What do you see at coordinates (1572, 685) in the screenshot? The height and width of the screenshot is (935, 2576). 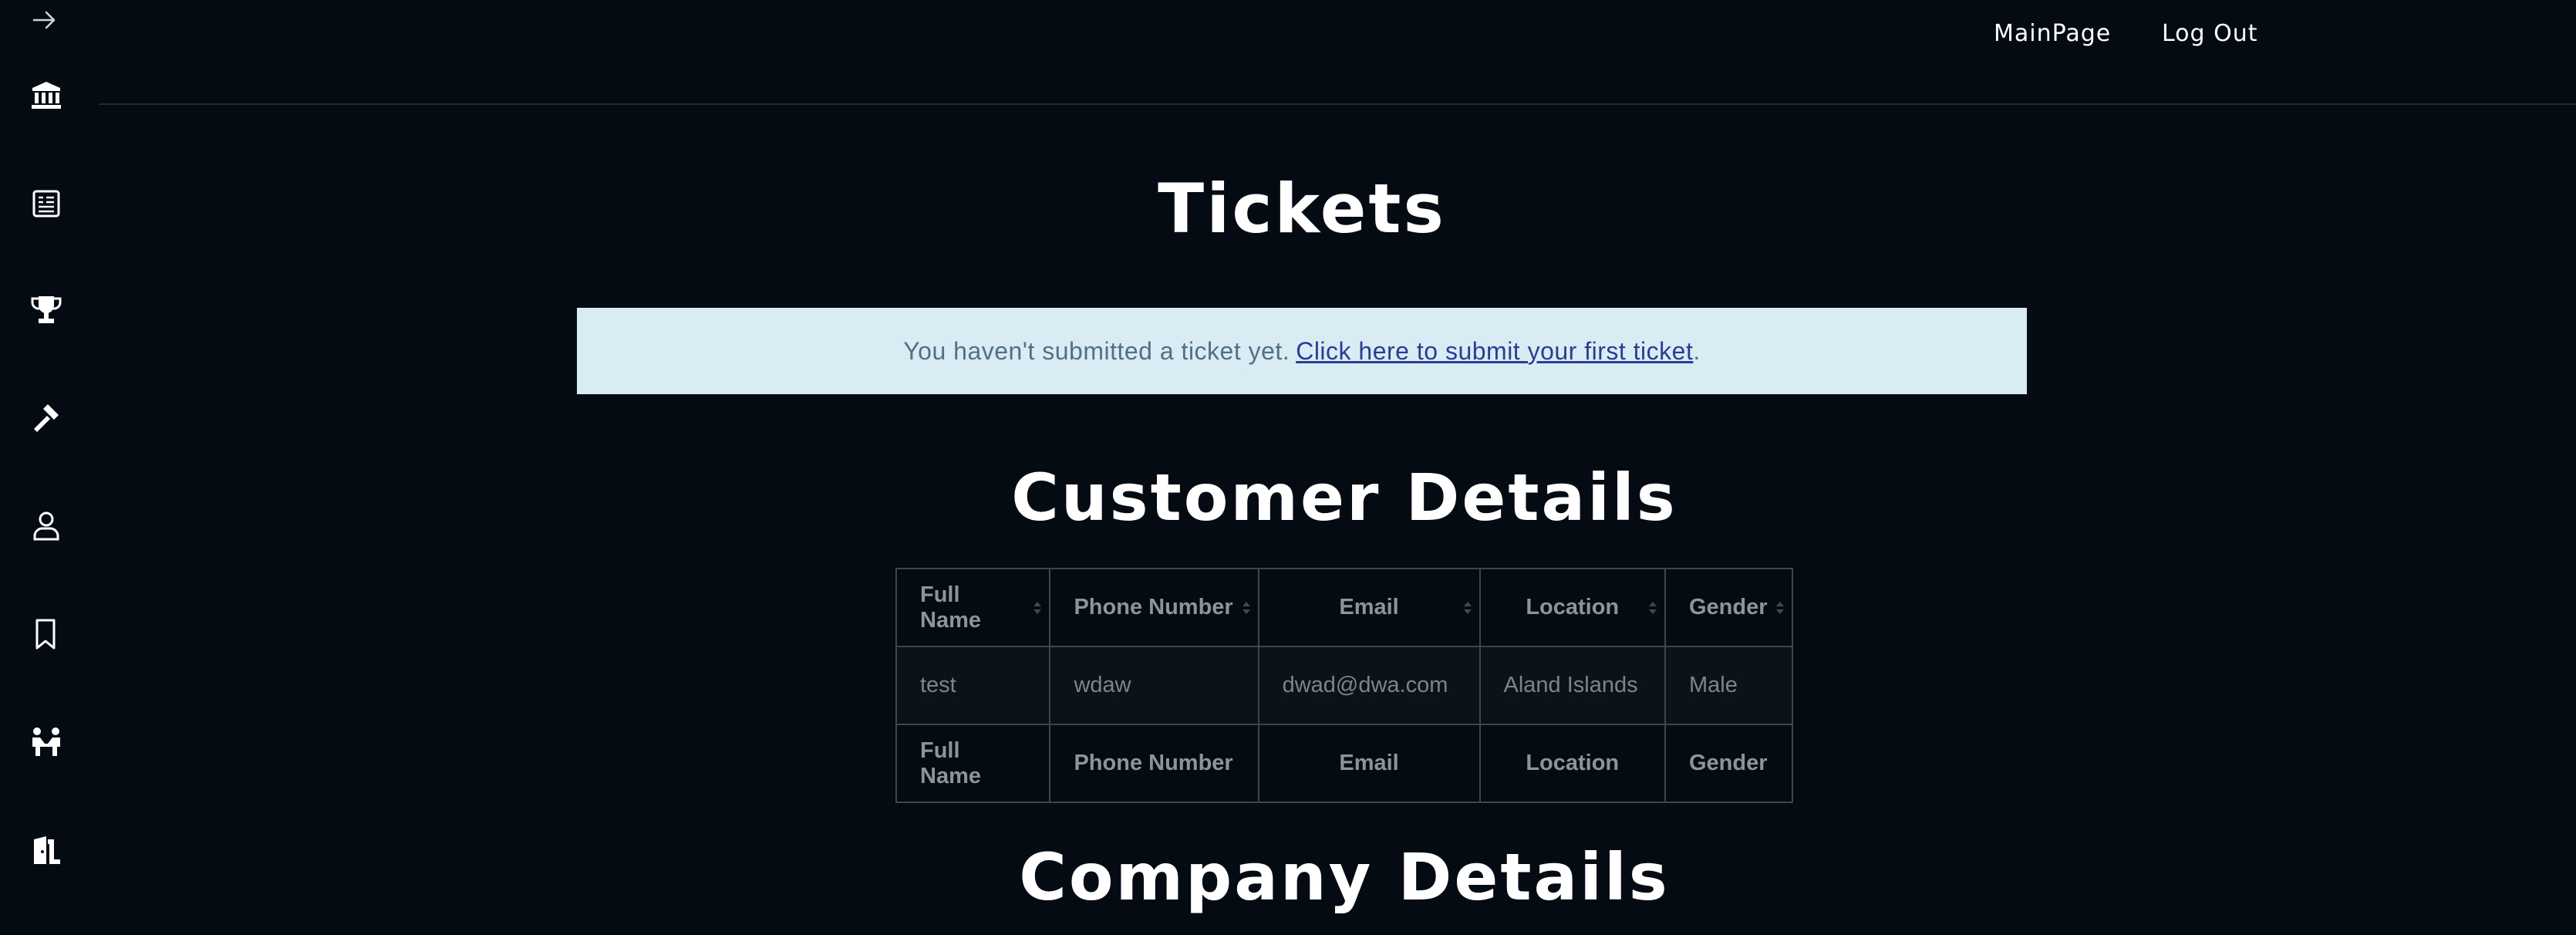 I see `cell-location: Aland Islands` at bounding box center [1572, 685].